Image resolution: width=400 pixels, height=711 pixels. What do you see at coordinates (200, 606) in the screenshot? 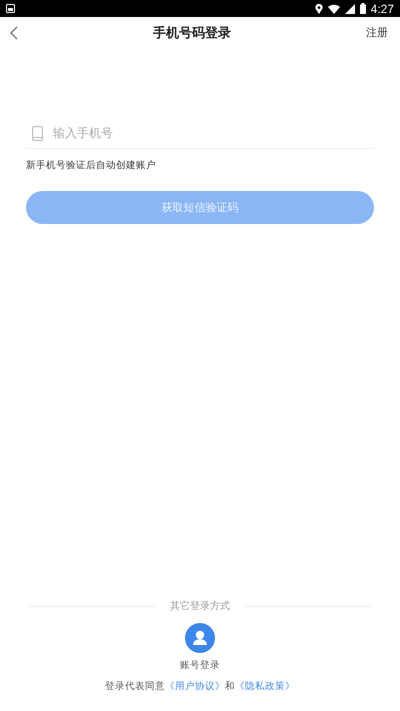
I see `section-heading: 其它登录方式` at bounding box center [200, 606].